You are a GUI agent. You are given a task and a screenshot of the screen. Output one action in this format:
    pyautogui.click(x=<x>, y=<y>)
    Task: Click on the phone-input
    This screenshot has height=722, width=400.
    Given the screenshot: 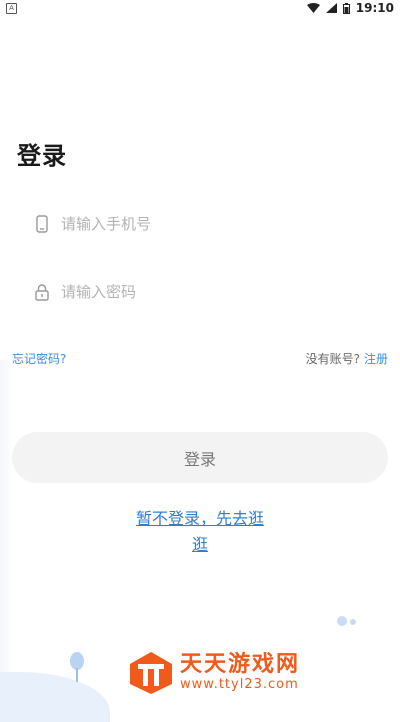 What is the action you would take?
    pyautogui.click(x=201, y=224)
    